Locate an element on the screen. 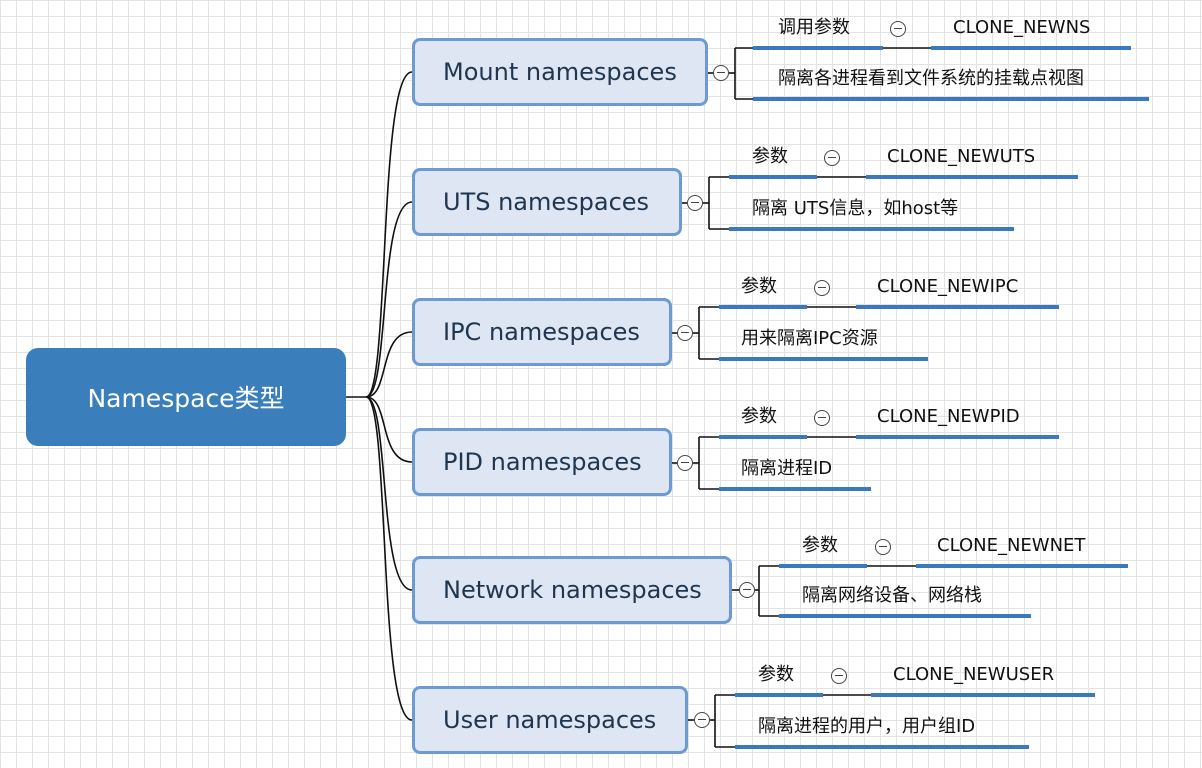 This screenshot has width=1202, height=768. root-label: Namespace类型 is located at coordinates (186, 398).